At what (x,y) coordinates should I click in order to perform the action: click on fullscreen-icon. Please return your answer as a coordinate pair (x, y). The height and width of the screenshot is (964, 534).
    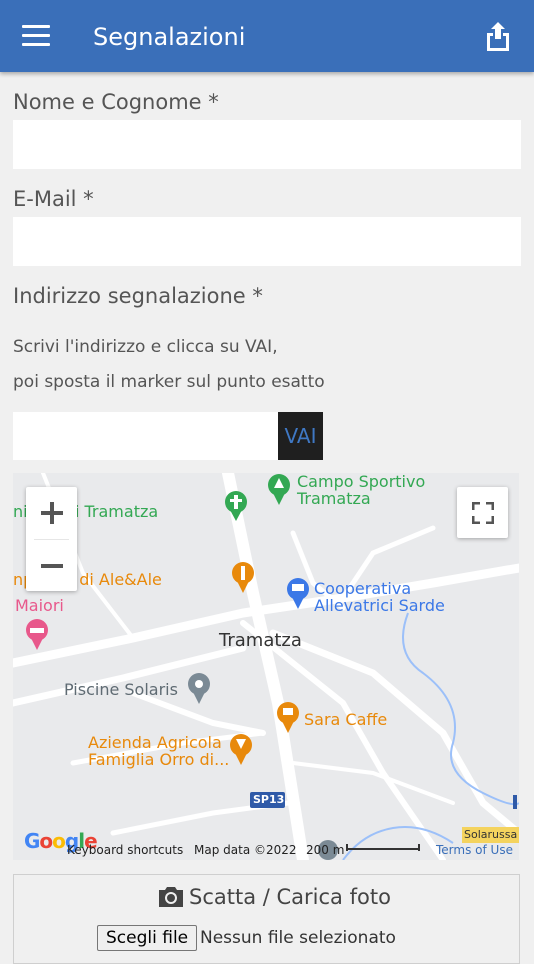
    Looking at the image, I should click on (482, 512).